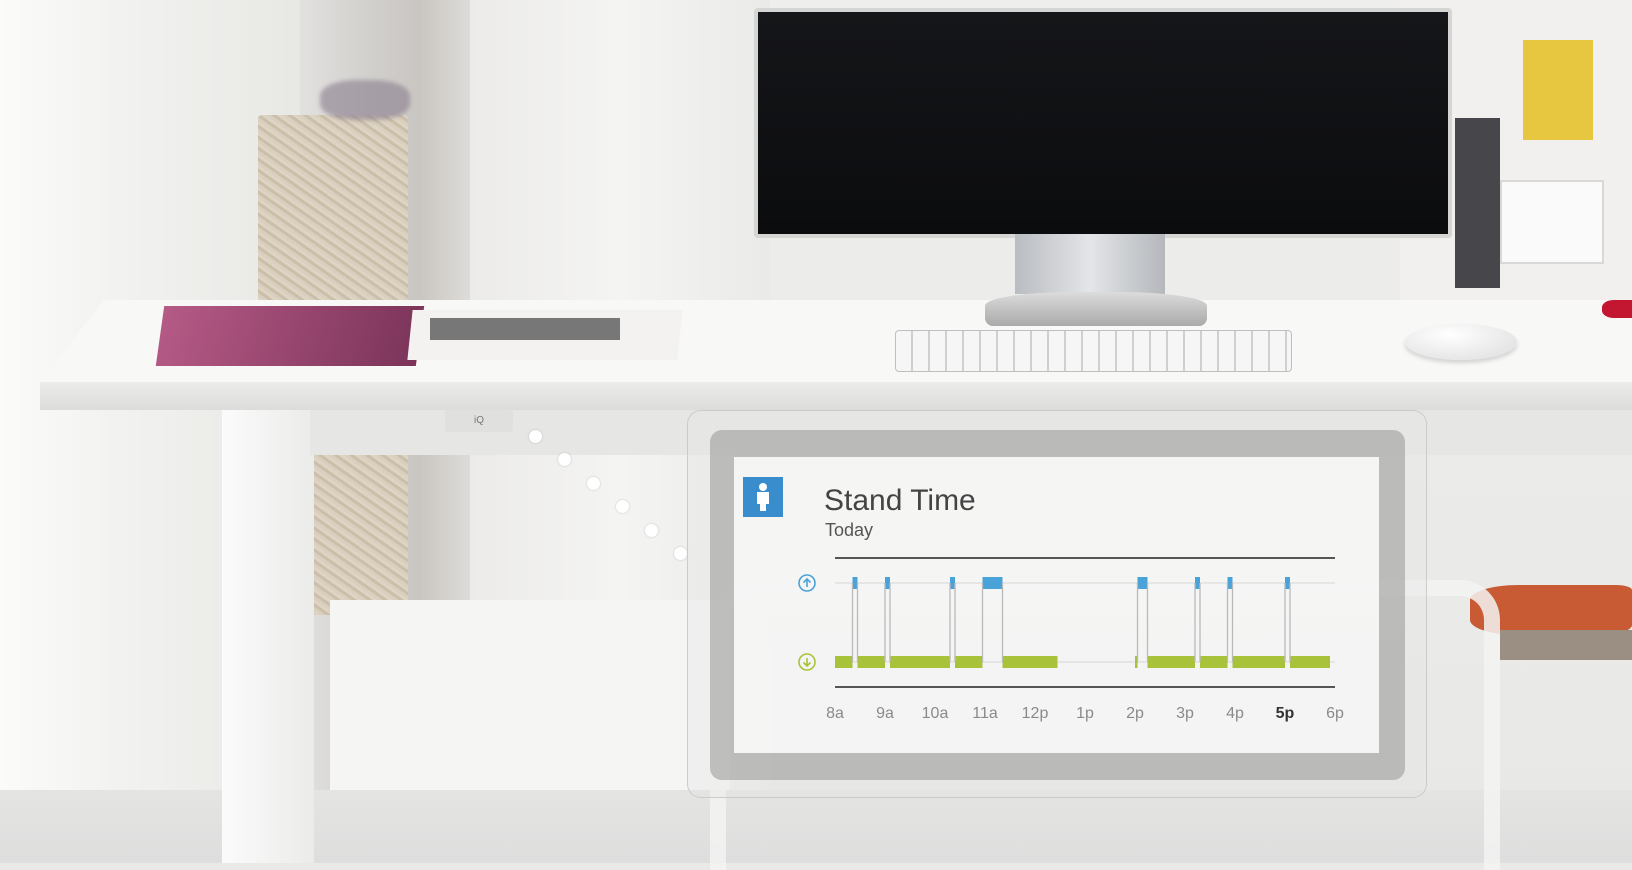 Image resolution: width=1632 pixels, height=870 pixels. I want to click on monitor-foot, so click(1096, 309).